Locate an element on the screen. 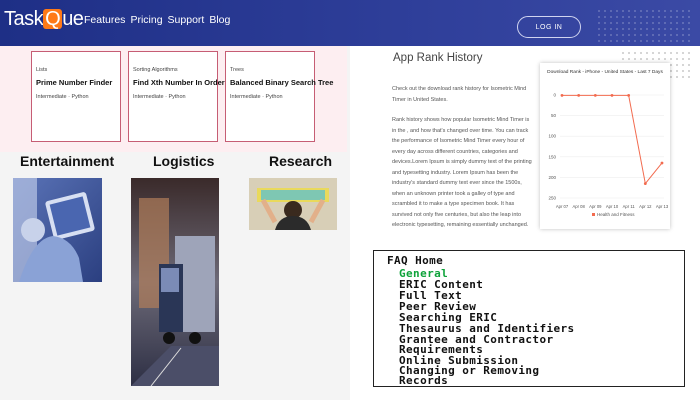 This screenshot has width=700, height=400. brand-logo: Task Que is located at coordinates (44, 19).